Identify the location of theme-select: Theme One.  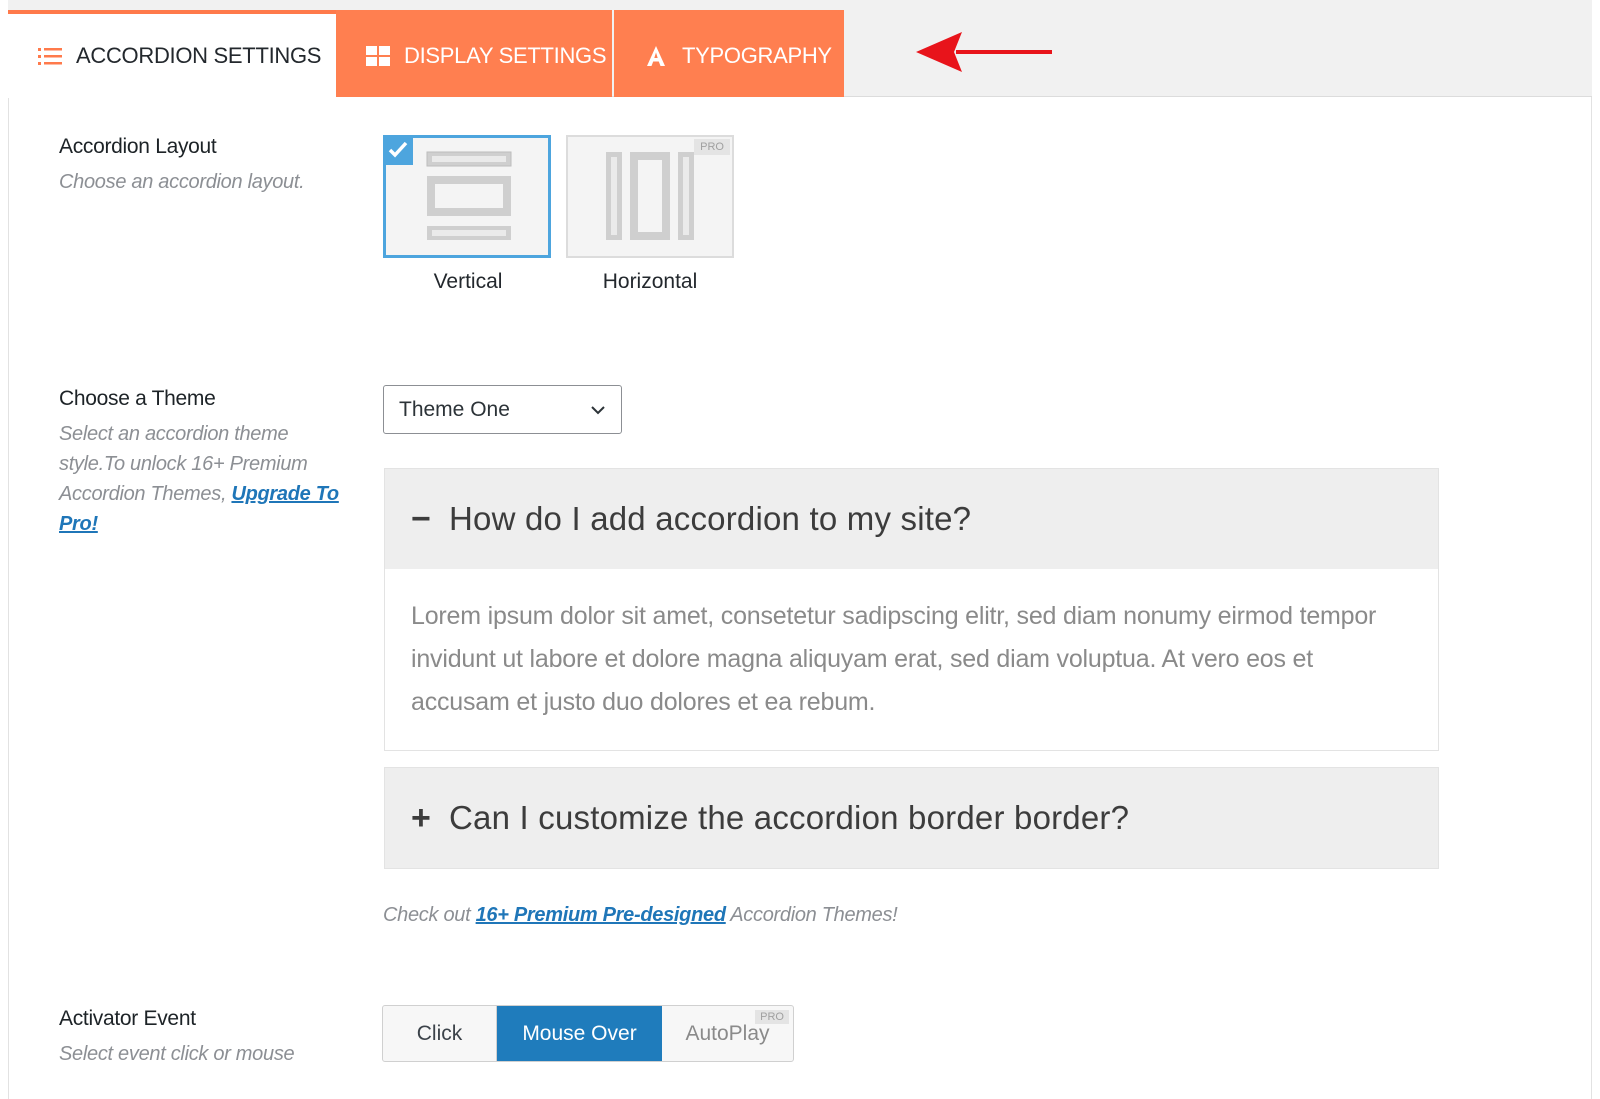
(502, 409).